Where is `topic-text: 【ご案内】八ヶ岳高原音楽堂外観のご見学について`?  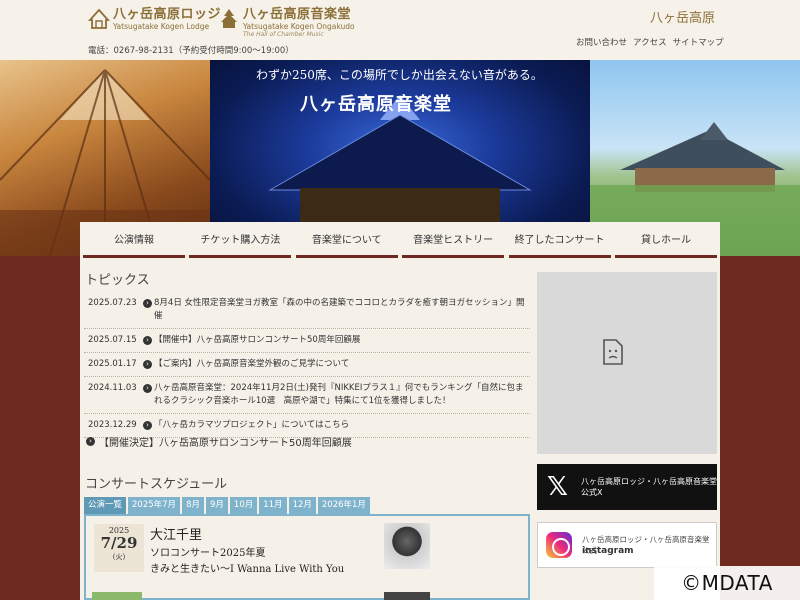
topic-text: 【ご案内】八ヶ岳高原音楽堂外観のご見学について is located at coordinates (252, 364).